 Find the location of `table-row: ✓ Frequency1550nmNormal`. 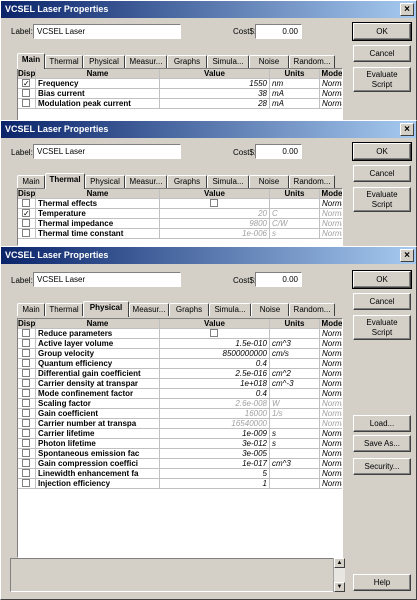

table-row: ✓ Frequency1550nmNormal is located at coordinates (180, 84).